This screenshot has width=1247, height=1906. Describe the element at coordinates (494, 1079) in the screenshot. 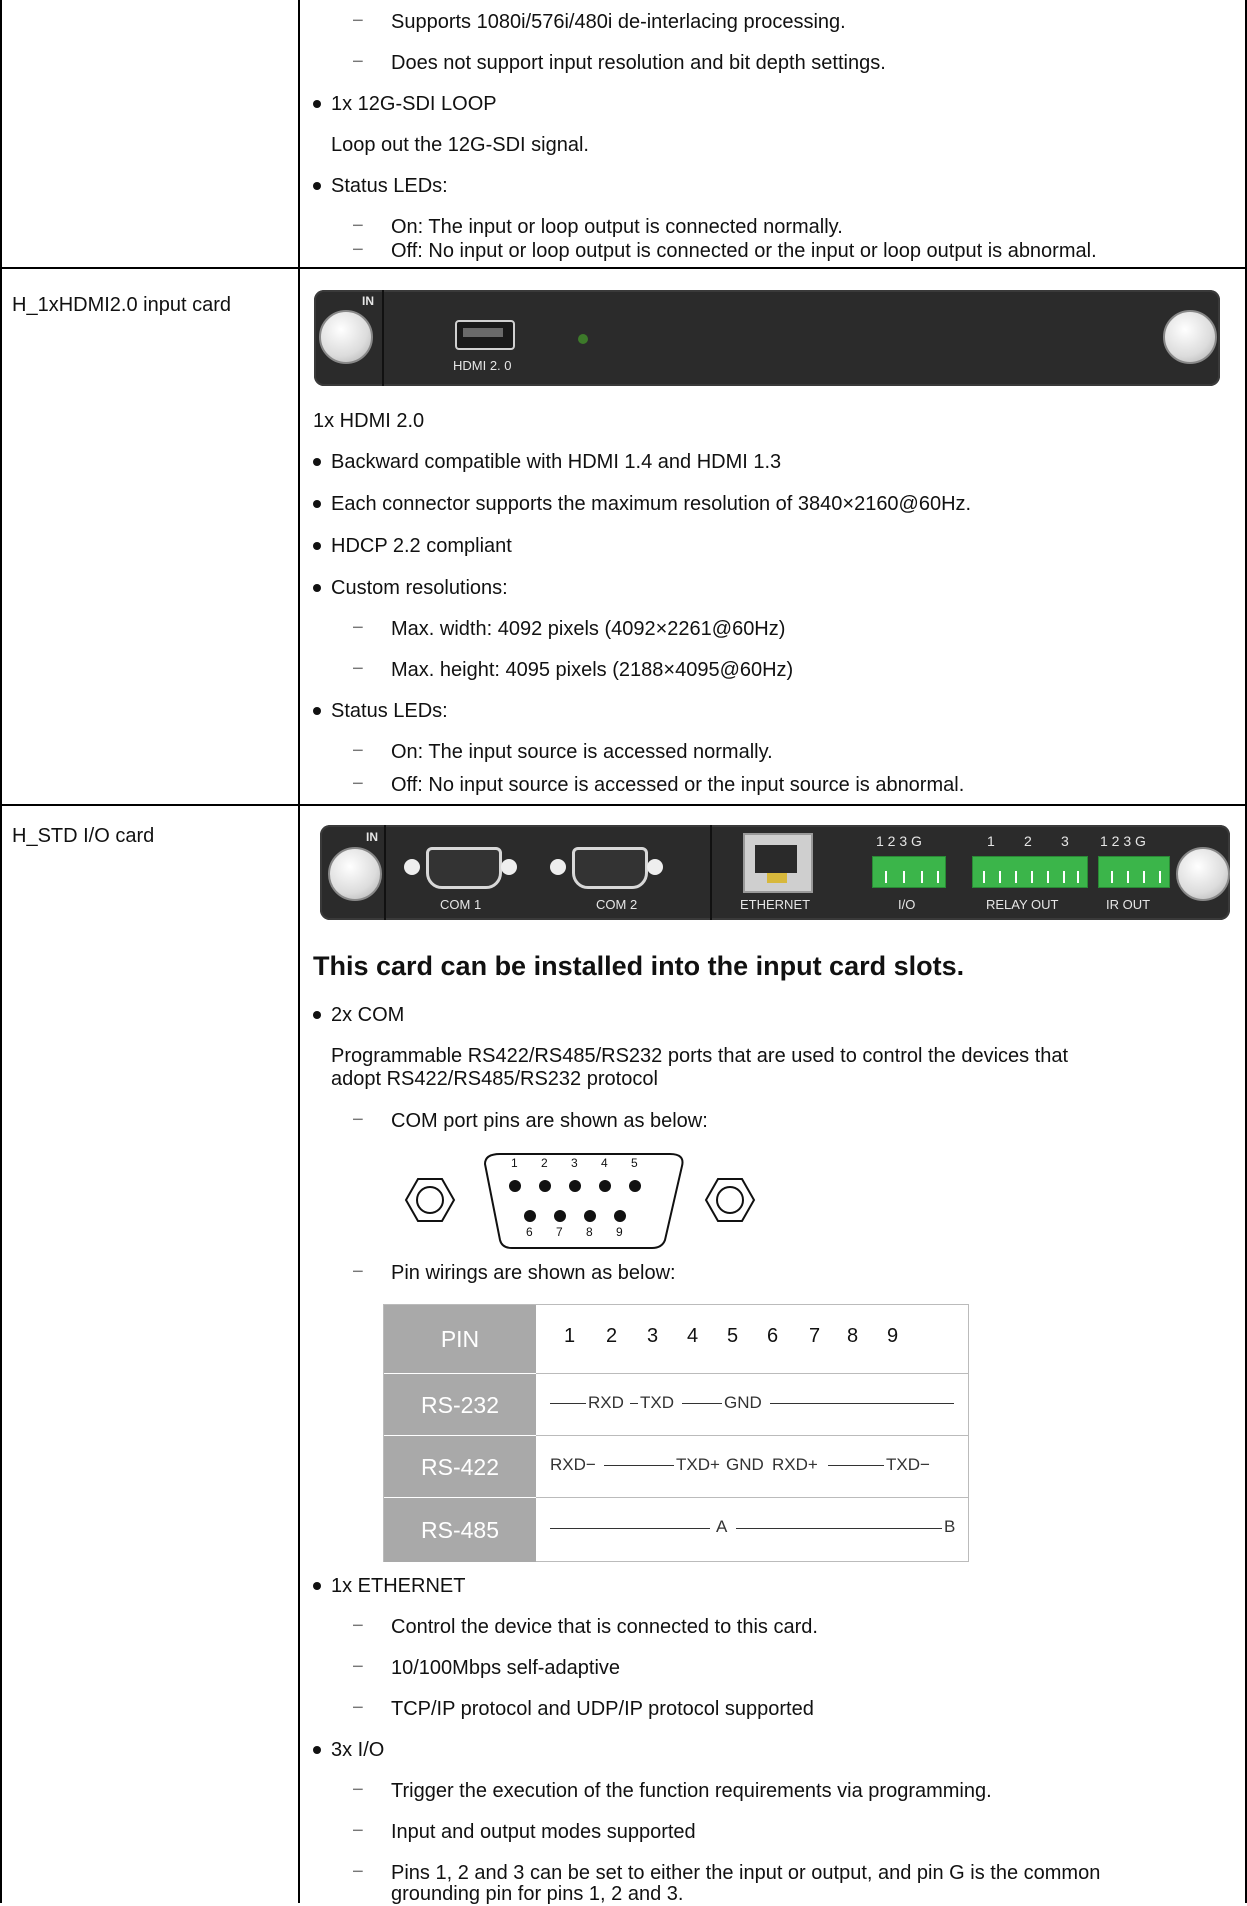

I see `com-desc-line-2: adopt RS422/RS485/RS232 protocol` at that location.